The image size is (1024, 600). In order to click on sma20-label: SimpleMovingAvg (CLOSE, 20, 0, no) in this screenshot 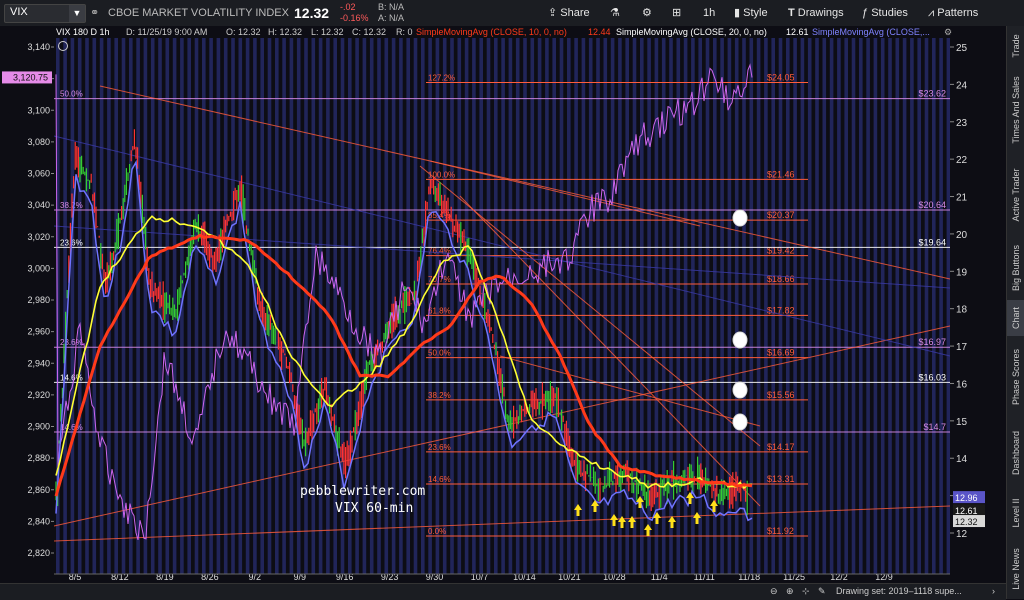, I will do `click(691, 32)`.